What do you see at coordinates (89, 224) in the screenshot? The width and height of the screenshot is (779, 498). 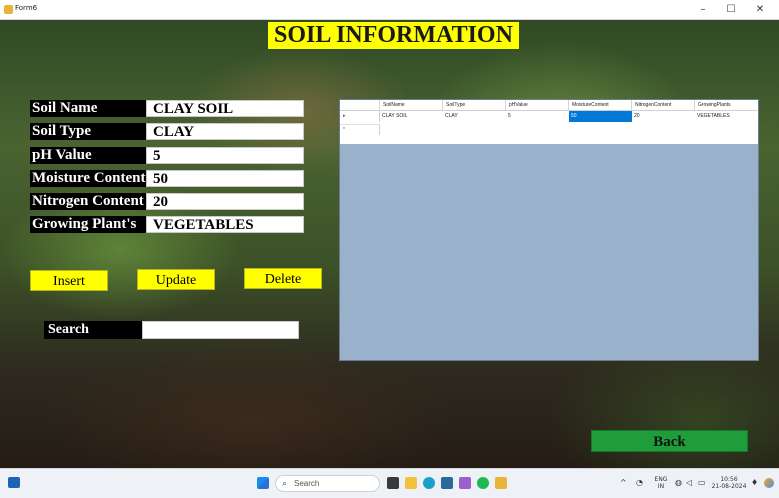 I see `growing-plants-label: Growing Plant's` at bounding box center [89, 224].